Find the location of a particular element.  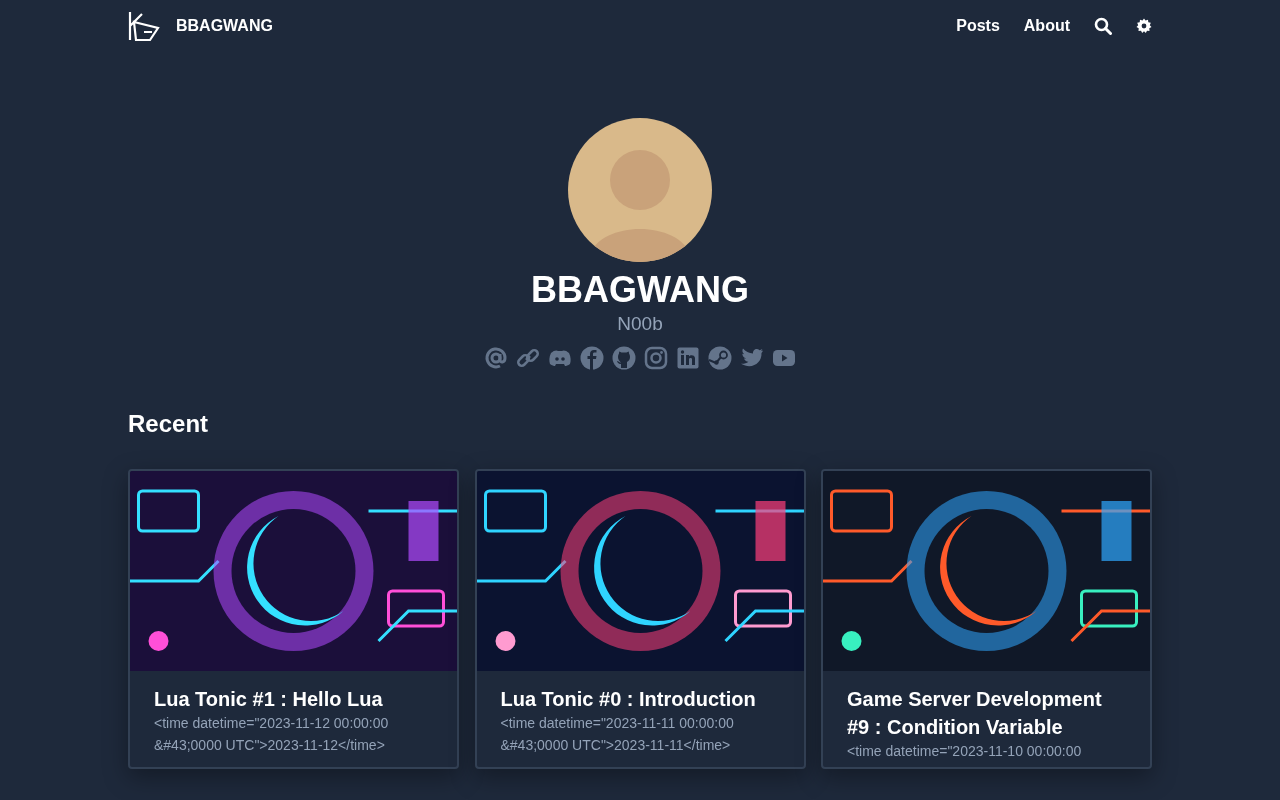

nav-link: About is located at coordinates (1046, 26).